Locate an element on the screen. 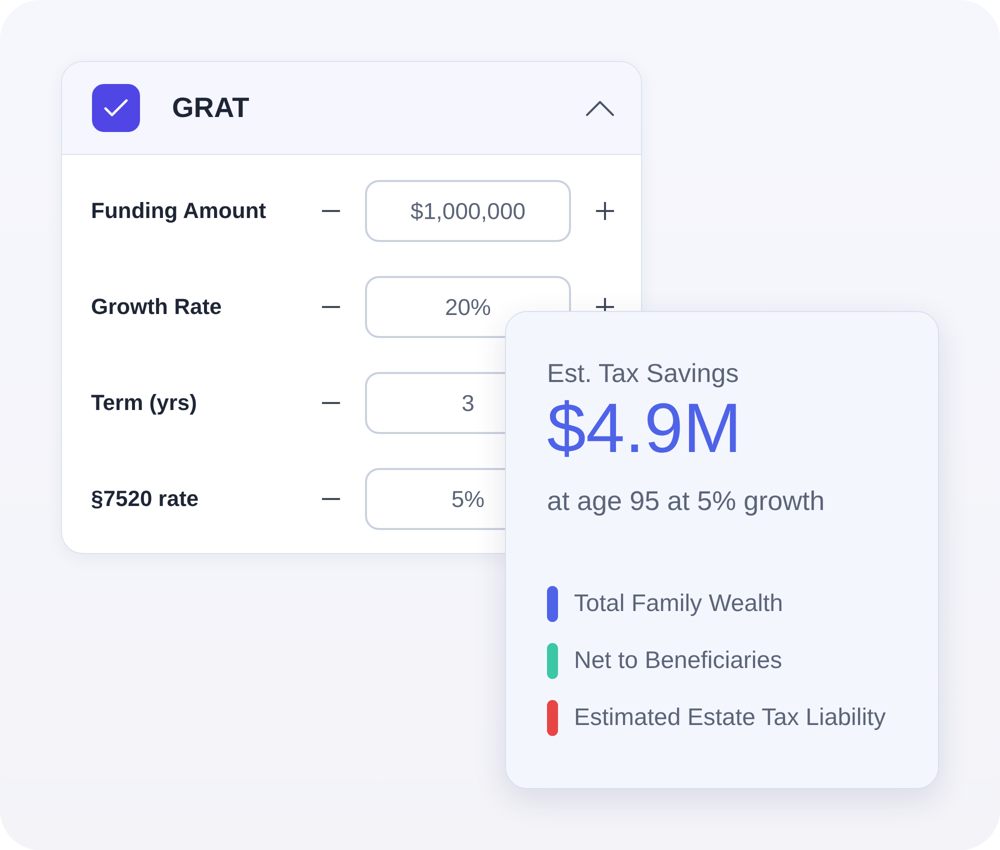 This screenshot has width=1000, height=850. legend-label: Total Family Wealth is located at coordinates (678, 604).